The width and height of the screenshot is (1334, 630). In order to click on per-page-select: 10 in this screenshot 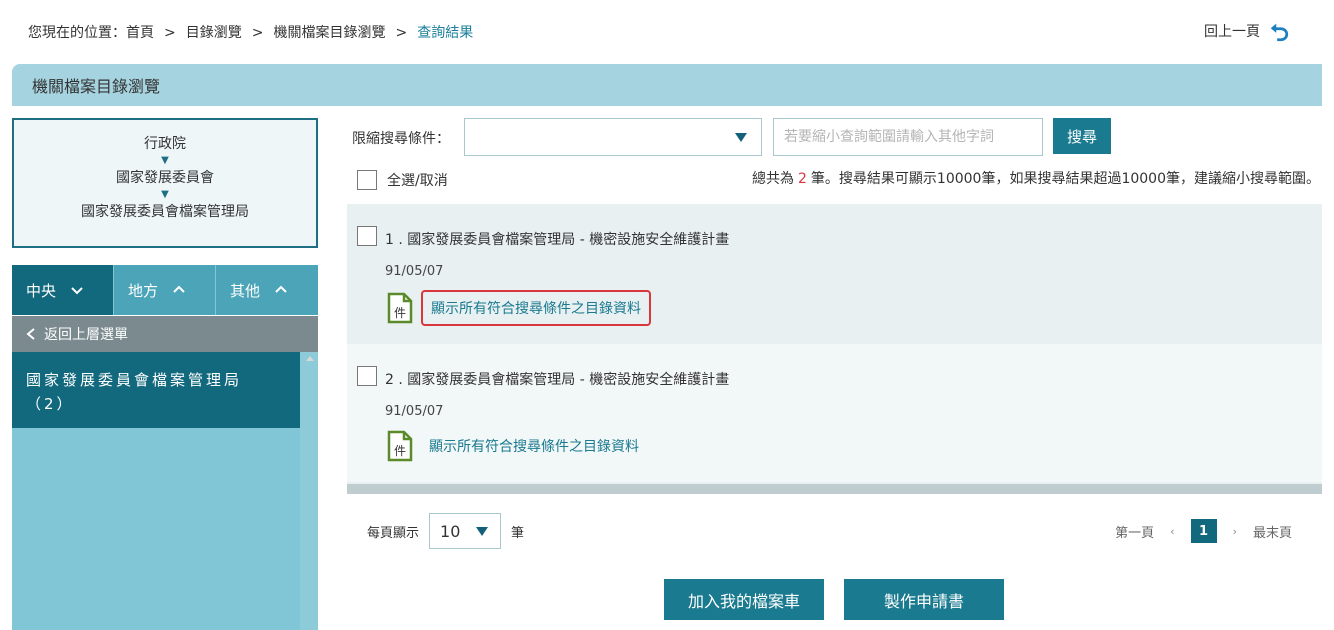, I will do `click(465, 531)`.